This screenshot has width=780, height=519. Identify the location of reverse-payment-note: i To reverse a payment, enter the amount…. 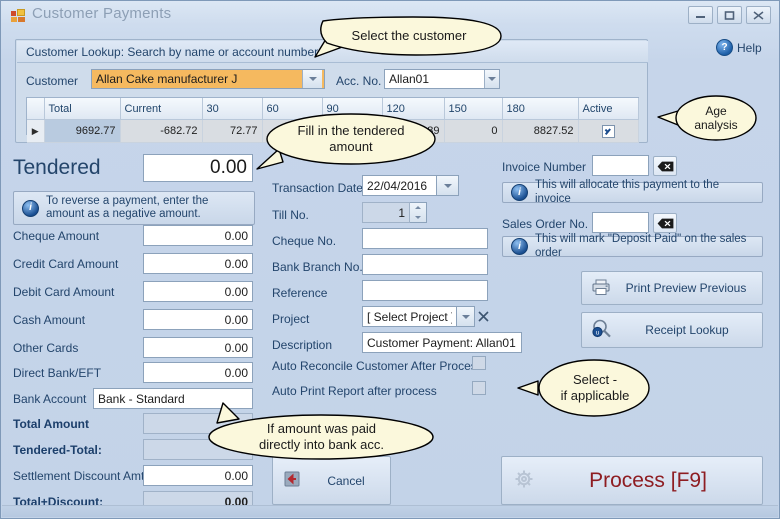
(134, 208).